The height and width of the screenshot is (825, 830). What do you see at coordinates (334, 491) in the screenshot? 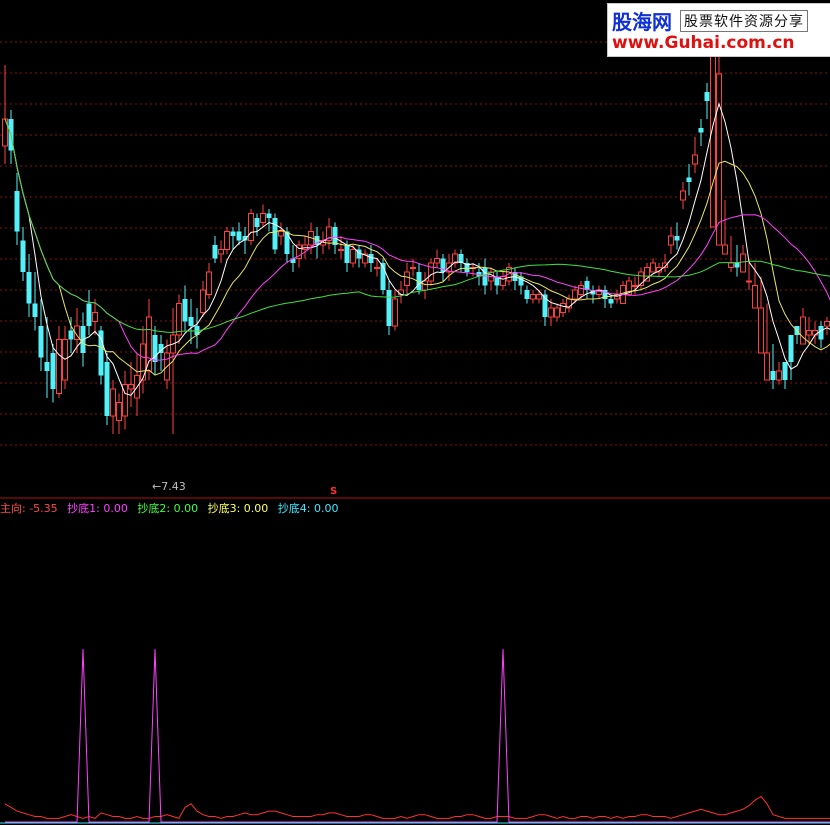
I see `sell-signal-marker: S` at bounding box center [334, 491].